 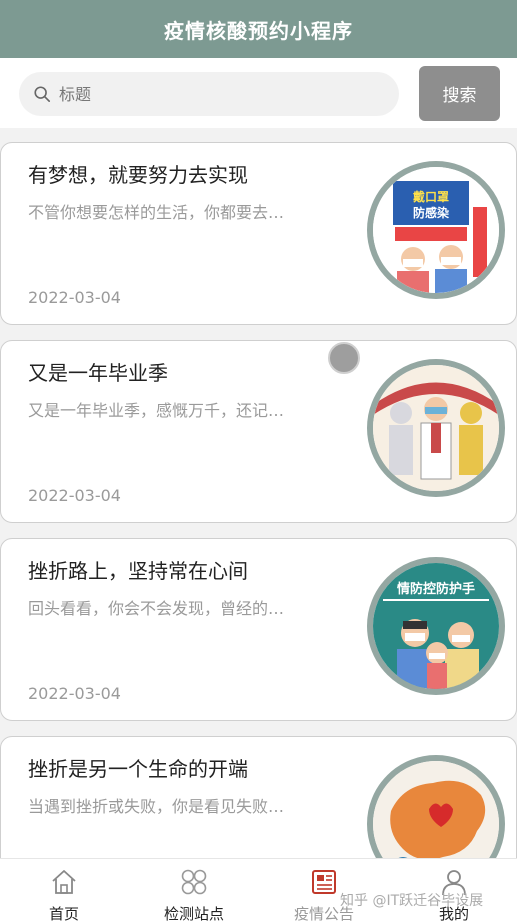 I want to click on article-thumbnail: 戴口罩 防感染, so click(x=436, y=230).